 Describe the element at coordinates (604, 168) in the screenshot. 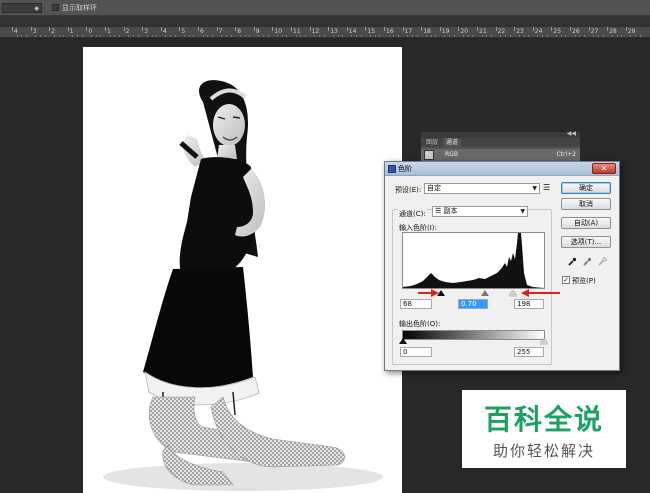

I see `close-button: ✕` at that location.